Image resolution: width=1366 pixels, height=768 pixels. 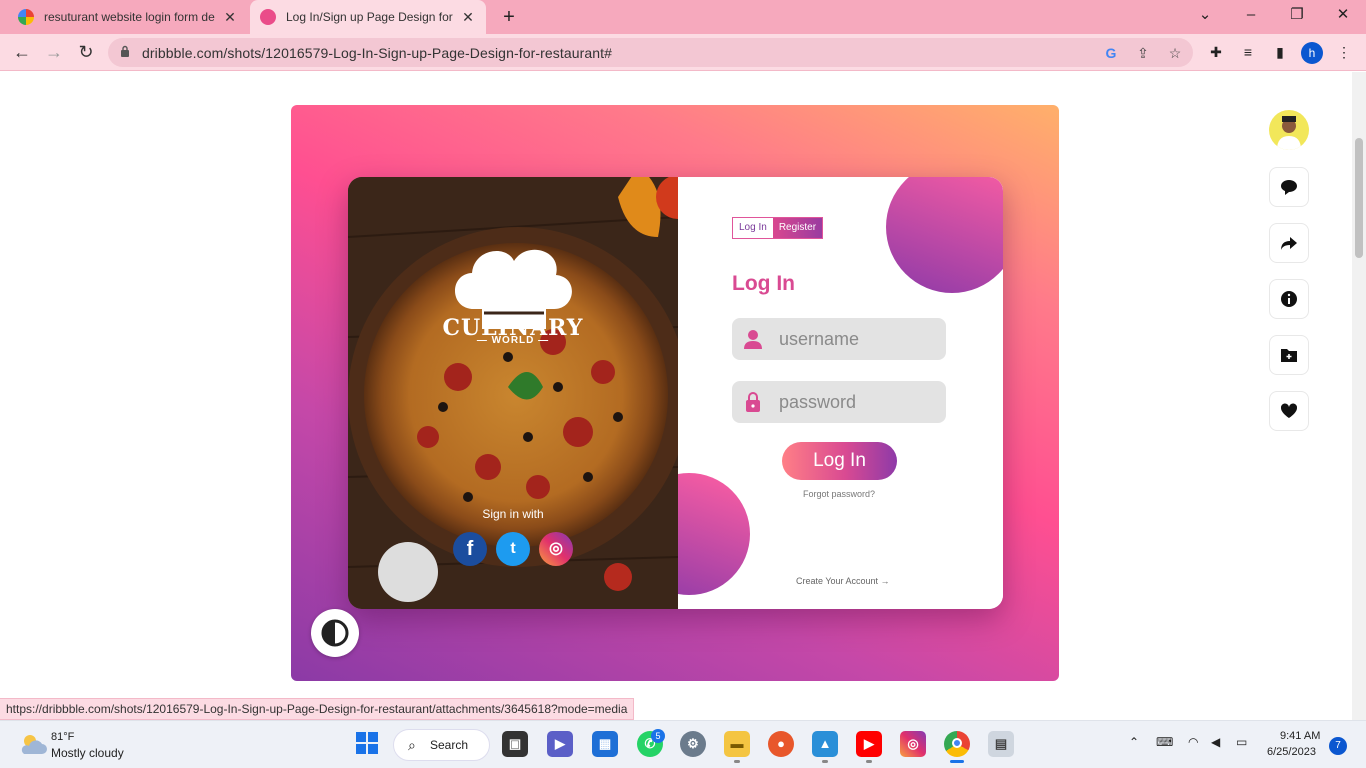 What do you see at coordinates (1289, 130) in the screenshot?
I see `designer-avatar` at bounding box center [1289, 130].